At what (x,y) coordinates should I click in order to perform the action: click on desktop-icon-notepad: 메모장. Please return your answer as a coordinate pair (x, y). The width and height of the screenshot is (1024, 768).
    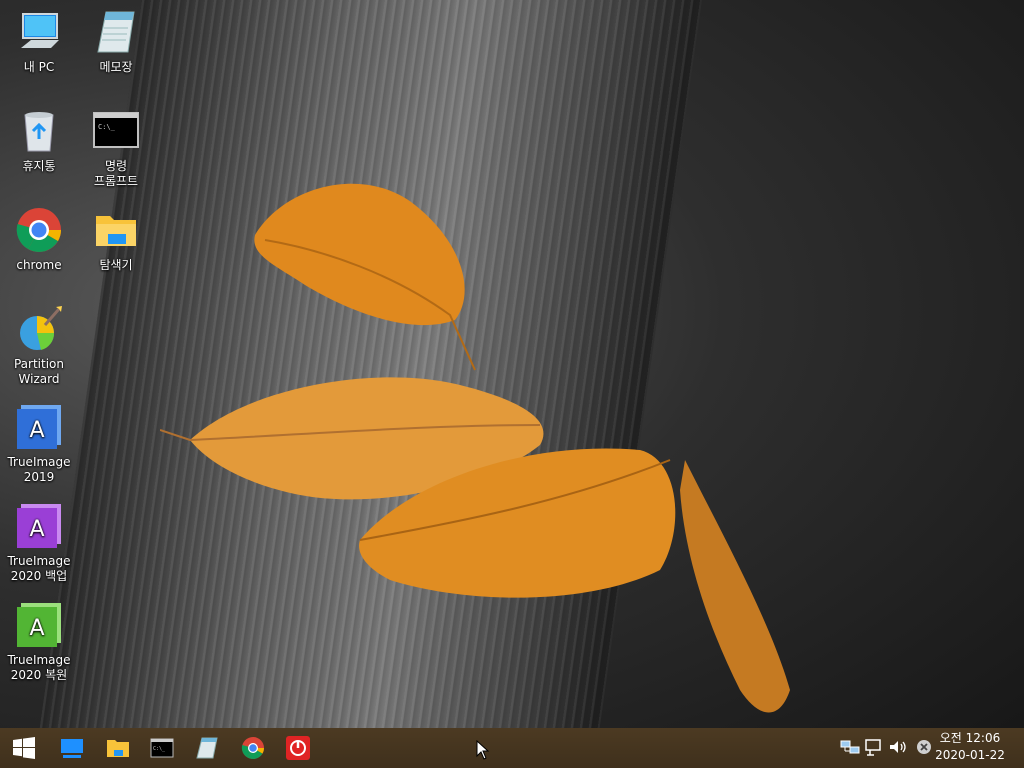
    Looking at the image, I should click on (116, 41).